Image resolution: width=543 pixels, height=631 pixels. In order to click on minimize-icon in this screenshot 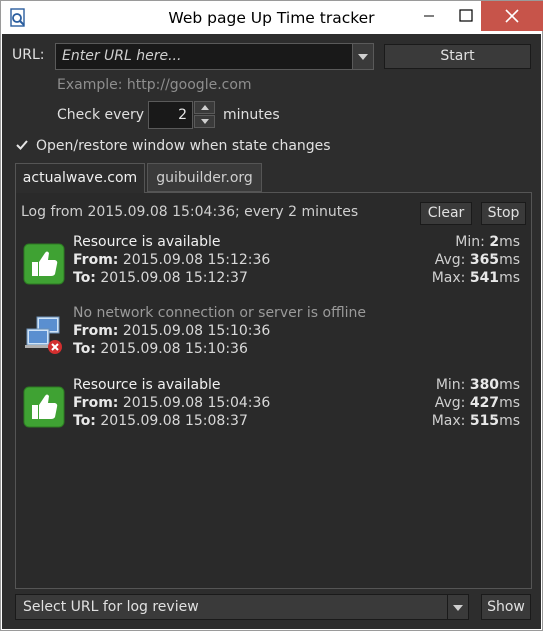, I will do `click(429, 16)`.